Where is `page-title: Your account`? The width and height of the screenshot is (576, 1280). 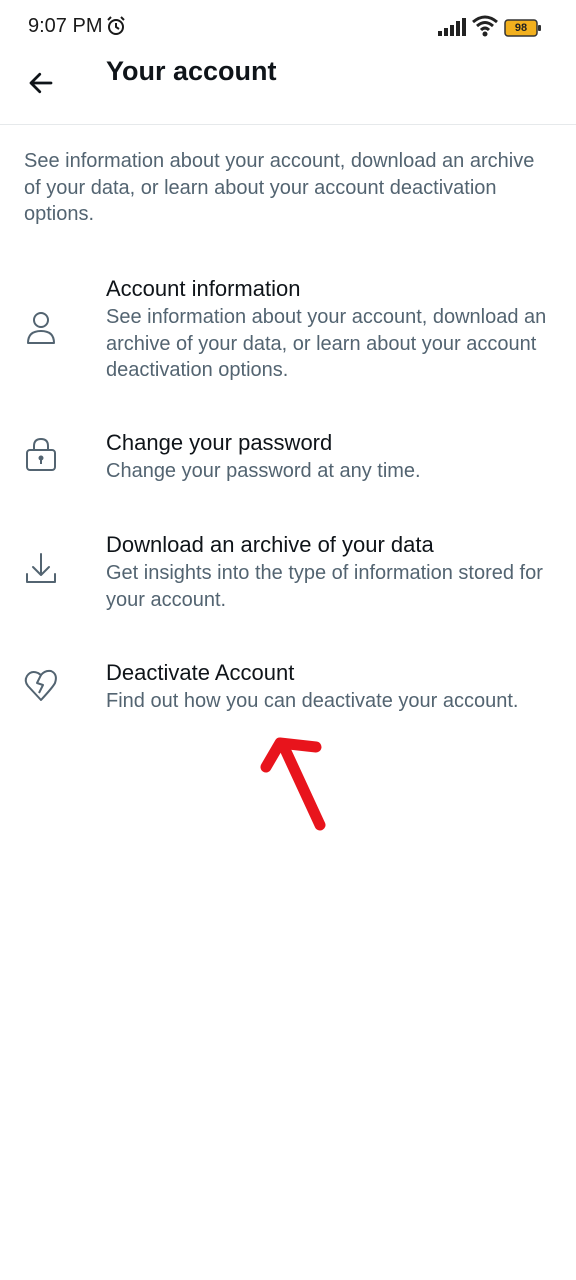 page-title: Your account is located at coordinates (191, 71).